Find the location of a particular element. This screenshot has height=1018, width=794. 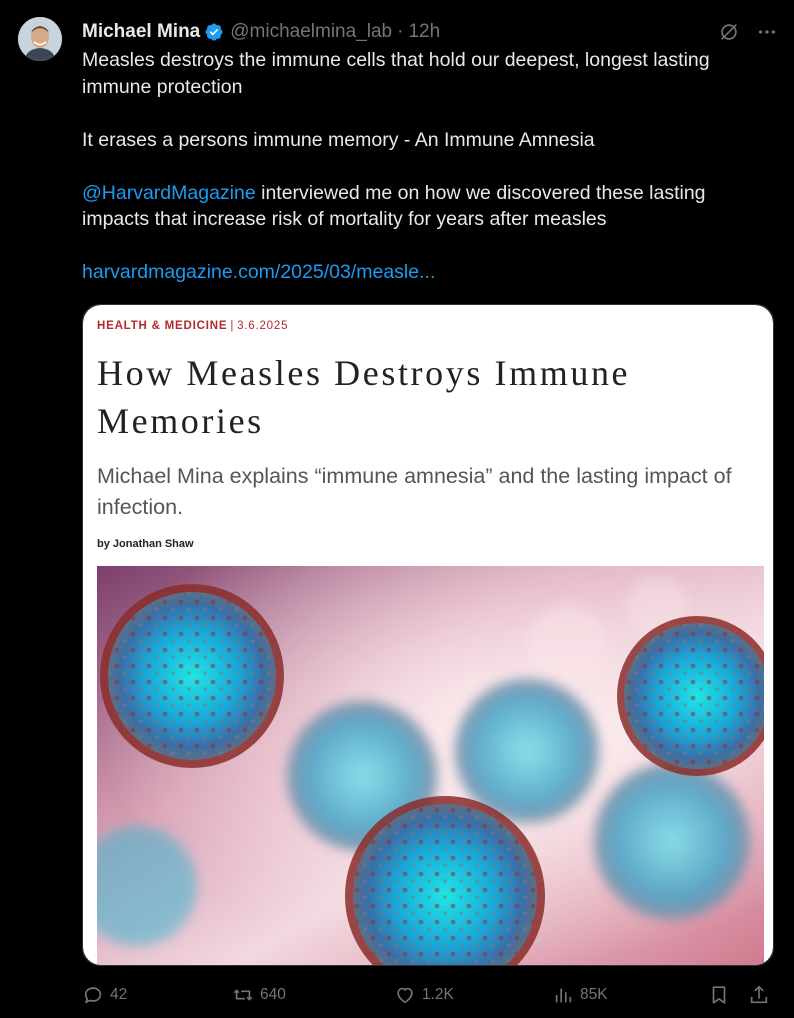

category-label: HEALTH & MEDICINE is located at coordinates (162, 326).